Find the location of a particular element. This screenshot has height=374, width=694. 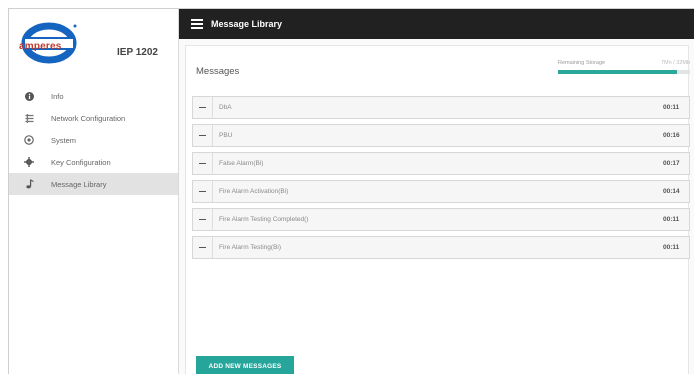

message-row: Fire Alarm Testing Completed() 00:11 is located at coordinates (441, 219).